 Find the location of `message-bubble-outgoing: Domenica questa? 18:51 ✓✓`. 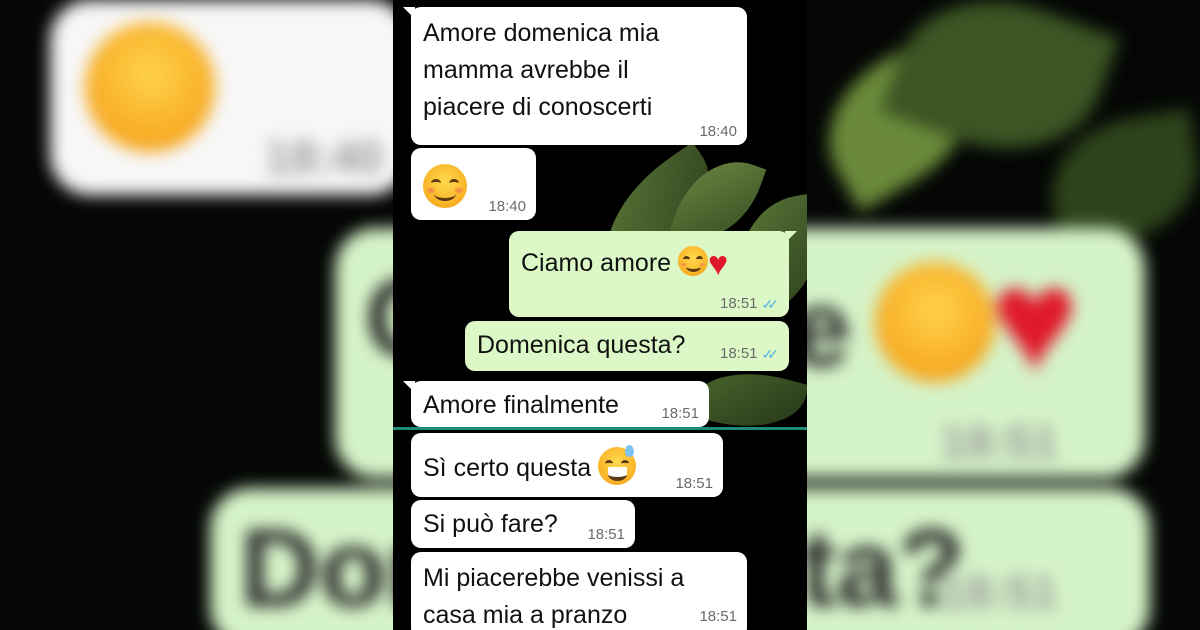

message-bubble-outgoing: Domenica questa? 18:51 ✓✓ is located at coordinates (627, 346).